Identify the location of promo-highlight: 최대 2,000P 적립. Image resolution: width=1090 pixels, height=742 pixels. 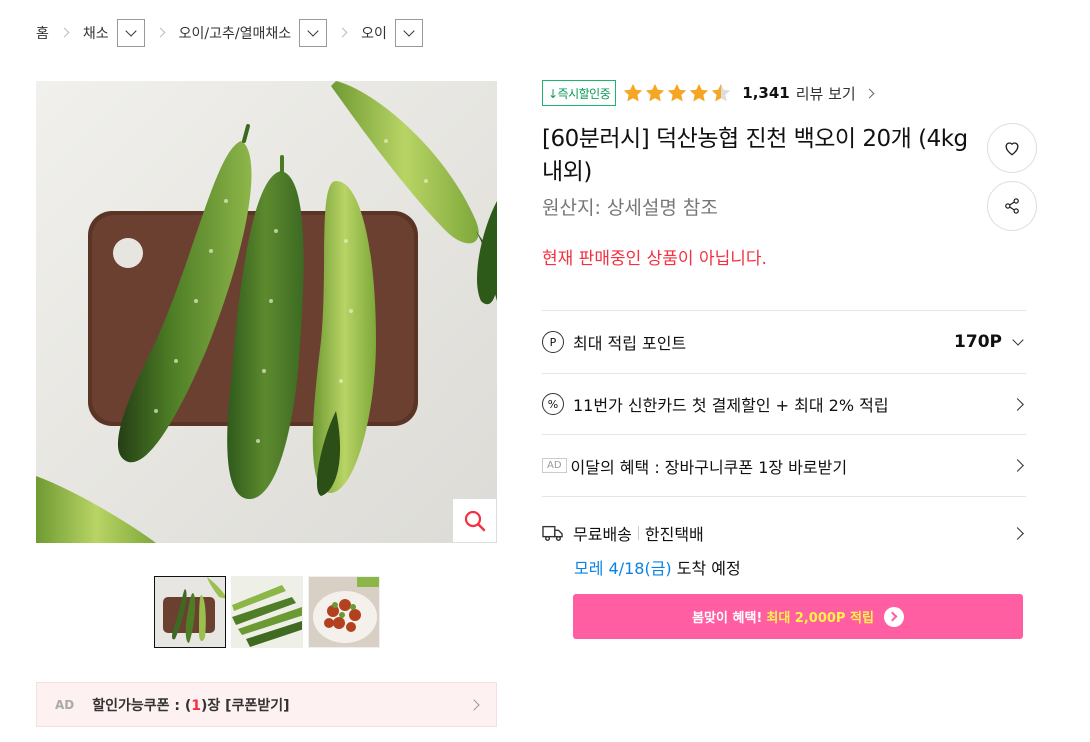
(820, 618).